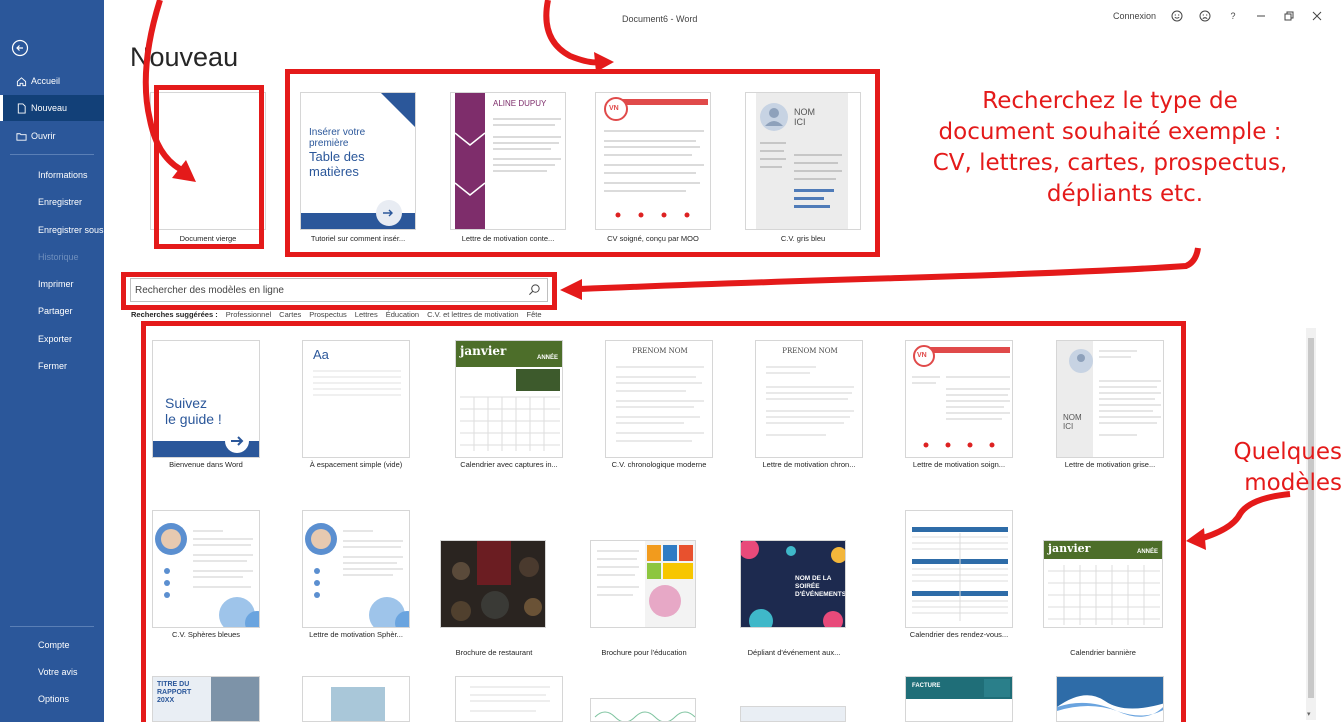 This screenshot has height=722, width=1342. What do you see at coordinates (165, 87) in the screenshot?
I see `annotation-arrow-blank` at bounding box center [165, 87].